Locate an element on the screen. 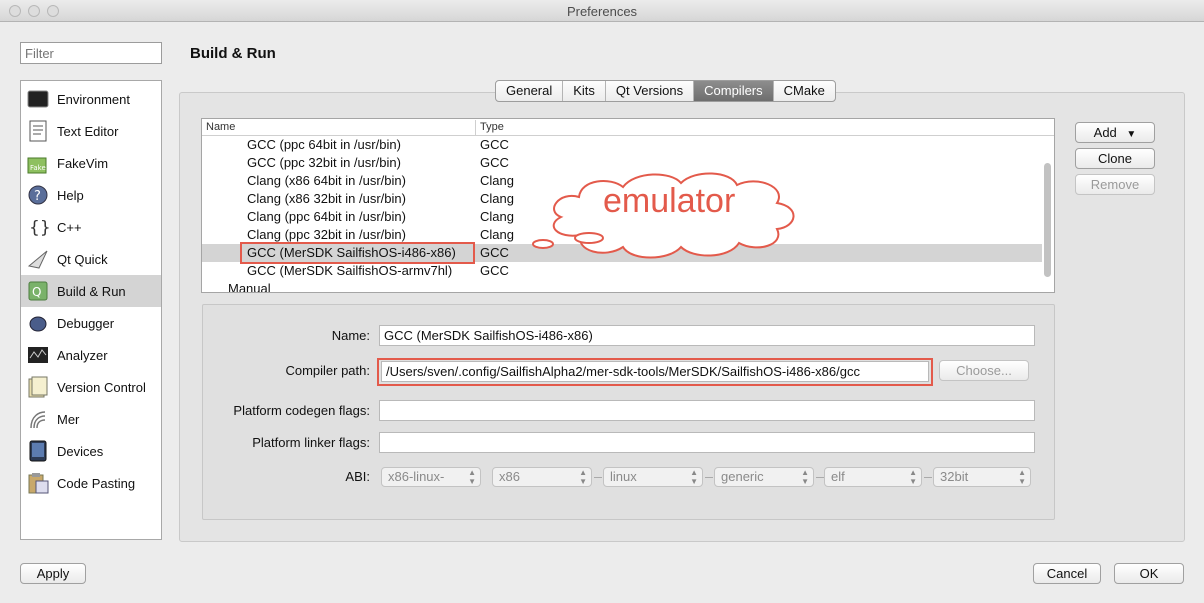  sidebar-item-cpp: {} C++ is located at coordinates (91, 227).